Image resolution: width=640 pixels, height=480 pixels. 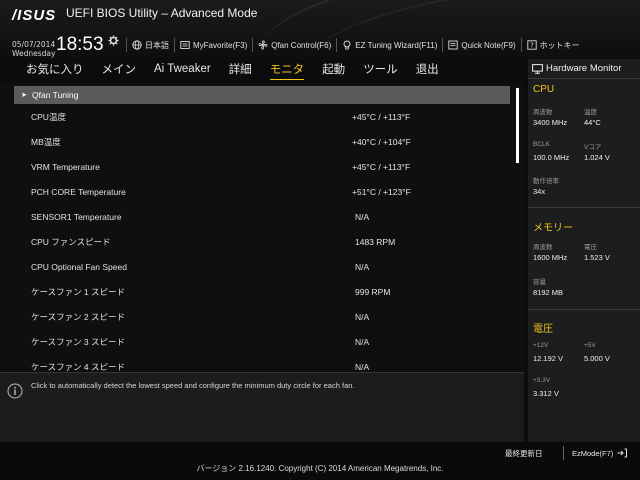 I want to click on mem-cap-value: 8192 MB, so click(x=548, y=292).